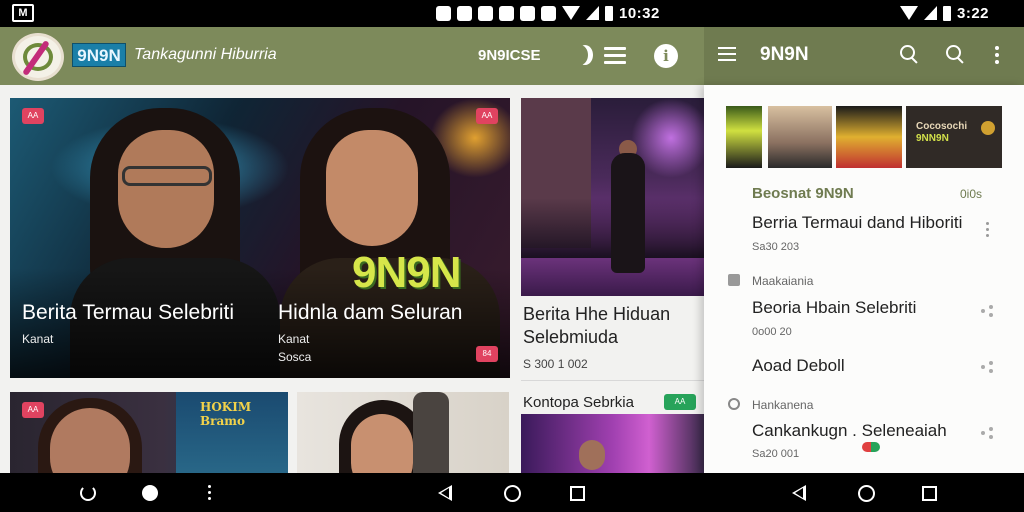 The width and height of the screenshot is (1024, 512). I want to click on status-bar: M 10:32 3:22, so click(512, 13).